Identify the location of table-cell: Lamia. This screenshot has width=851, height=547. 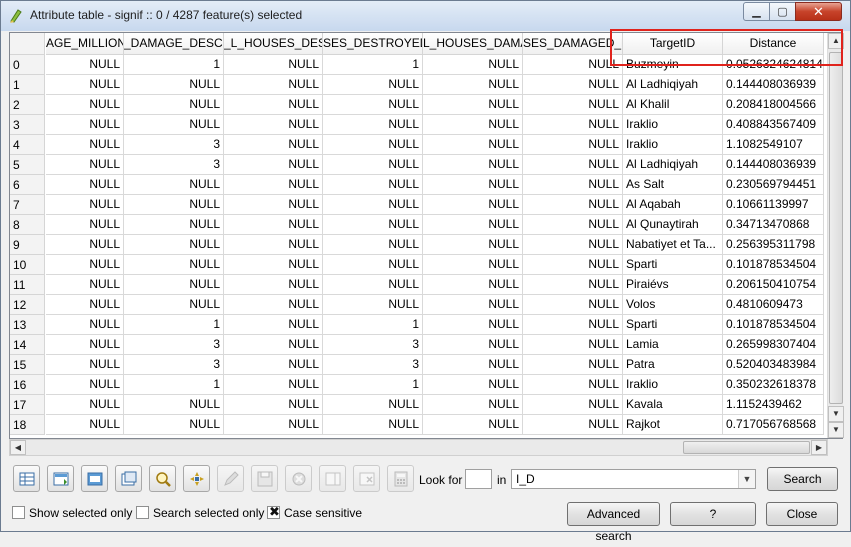
(673, 345).